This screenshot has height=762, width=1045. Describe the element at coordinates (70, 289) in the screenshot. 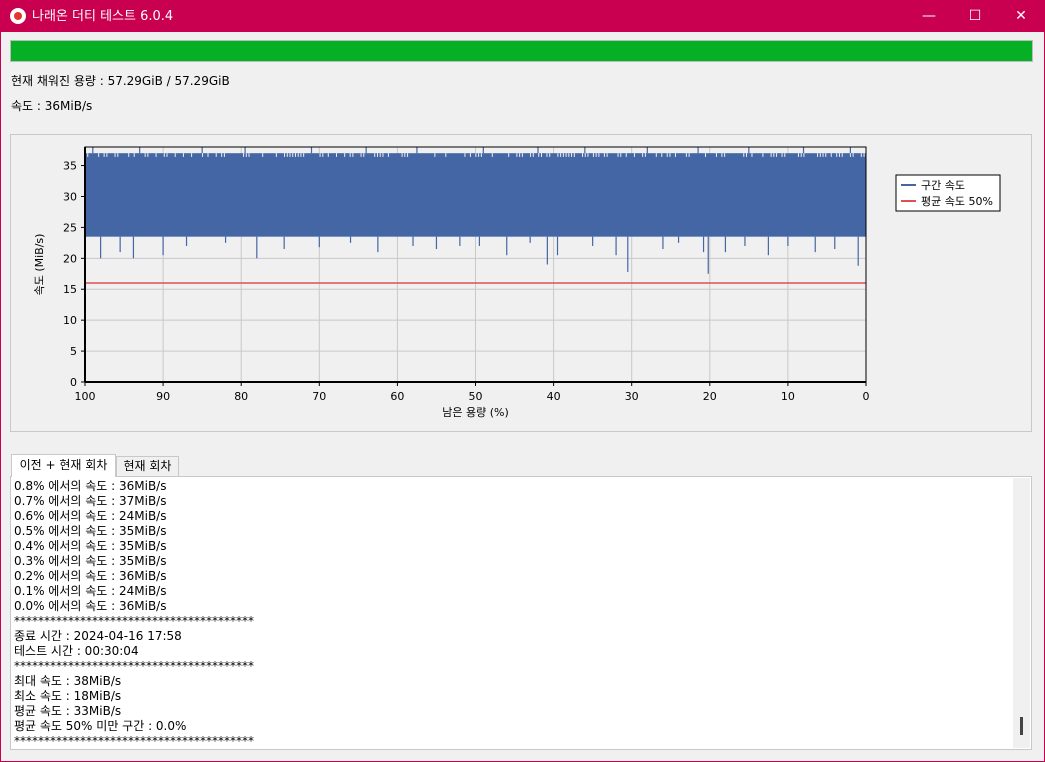

I see `y-tick-label: 15` at that location.